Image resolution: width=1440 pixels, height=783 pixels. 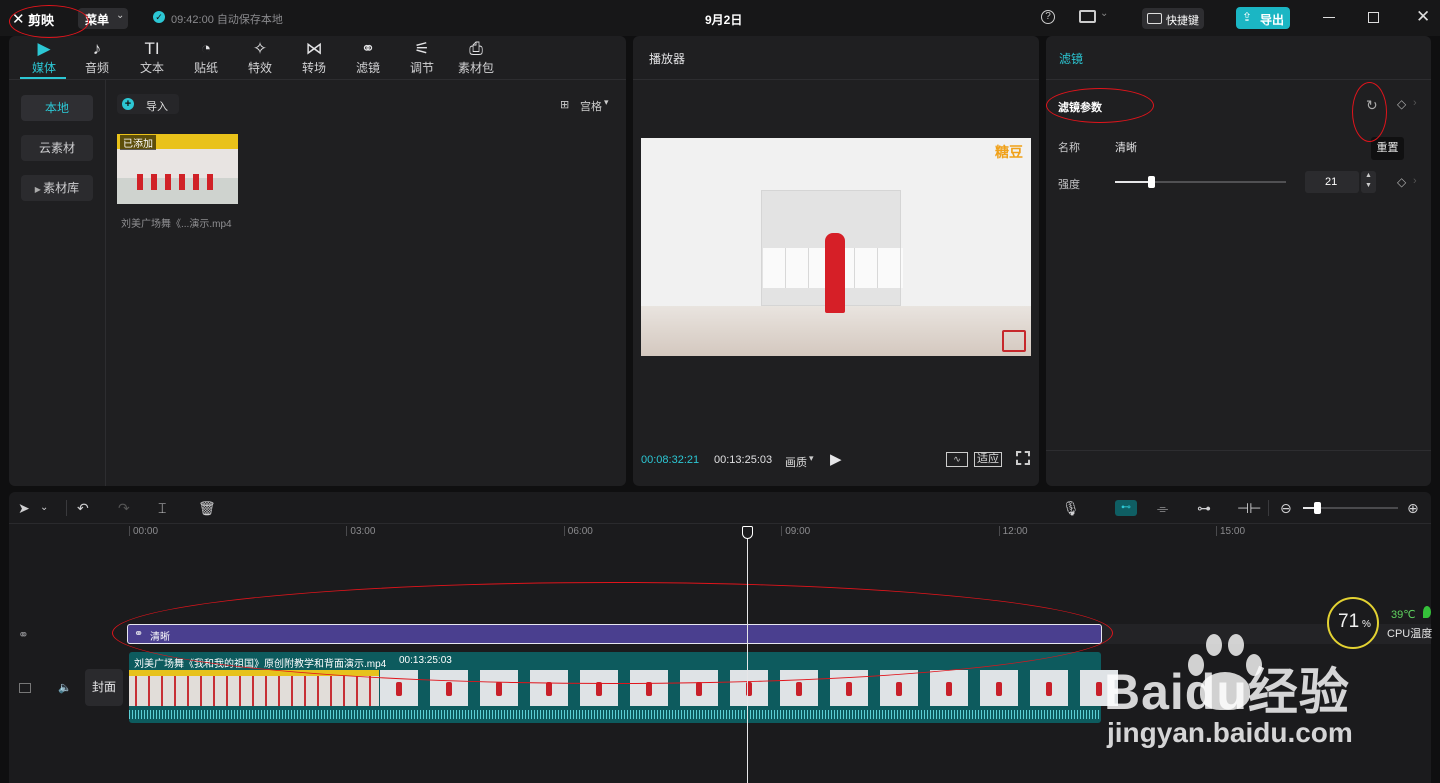 I want to click on quality-chevron-down-icon: ▾, so click(x=811, y=458).